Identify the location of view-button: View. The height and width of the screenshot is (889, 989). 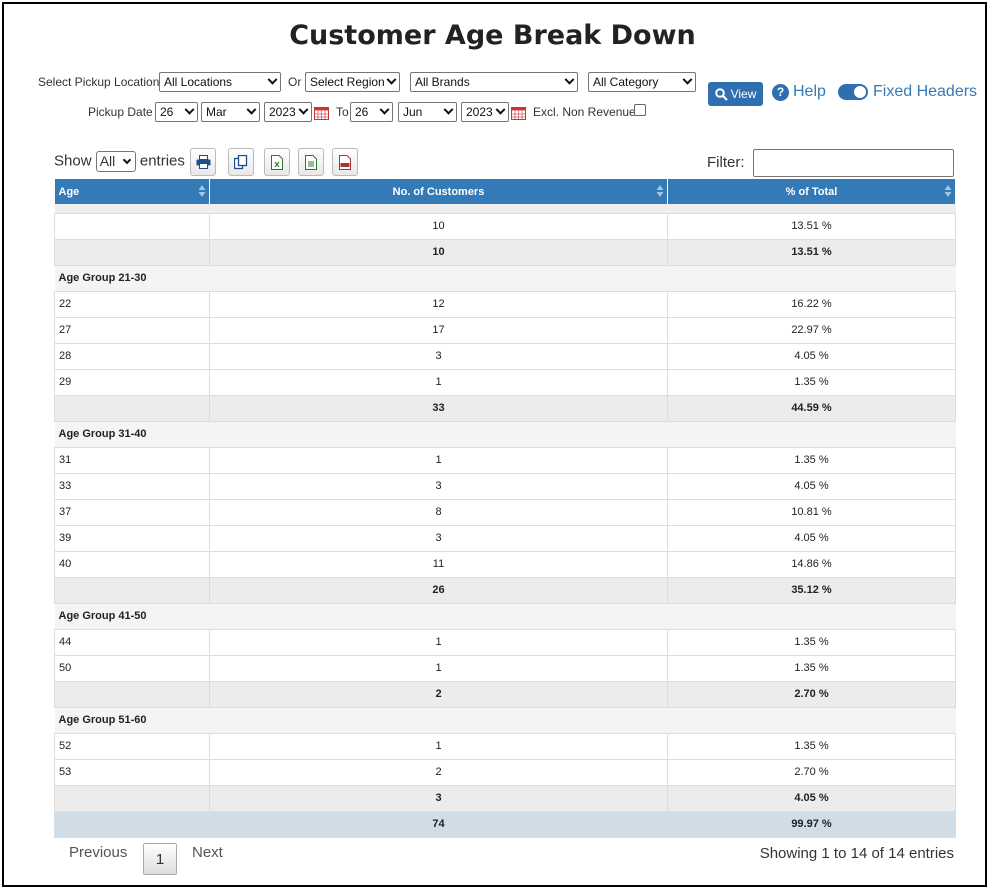
(735, 94).